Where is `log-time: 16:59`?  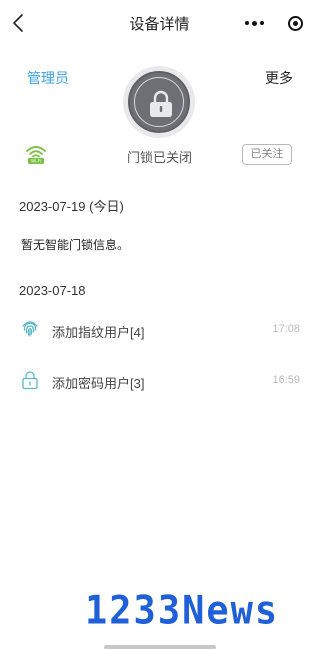
log-time: 16:59 is located at coordinates (286, 380).